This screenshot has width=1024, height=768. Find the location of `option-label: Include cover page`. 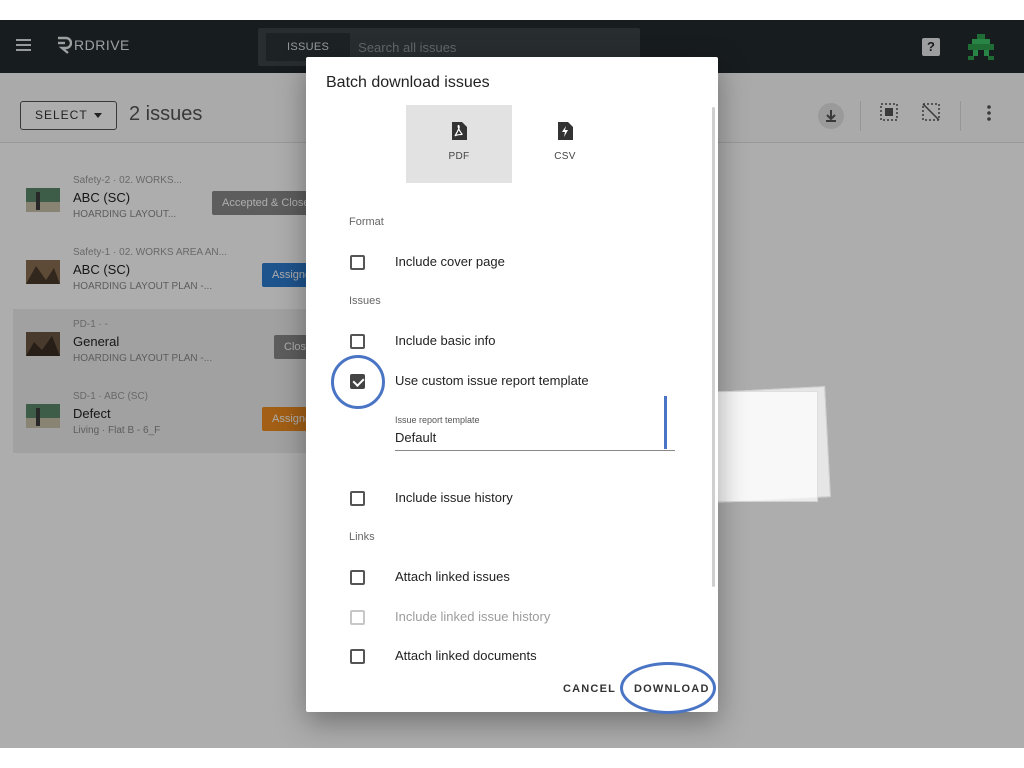

option-label: Include cover page is located at coordinates (450, 261).